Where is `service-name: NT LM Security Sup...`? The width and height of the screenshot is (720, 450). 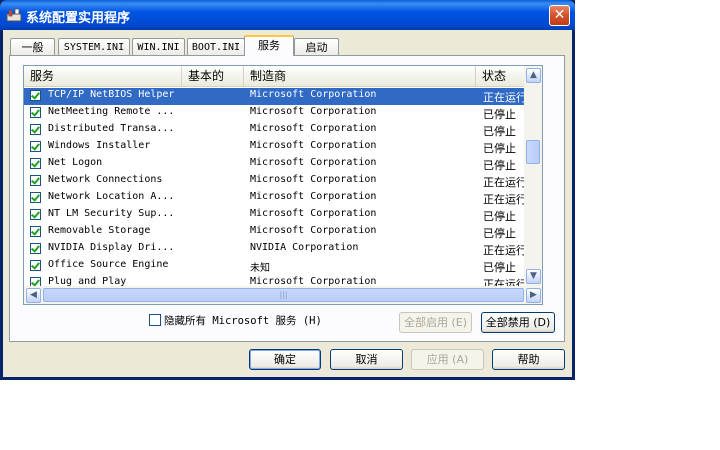 service-name: NT LM Security Sup... is located at coordinates (111, 213).